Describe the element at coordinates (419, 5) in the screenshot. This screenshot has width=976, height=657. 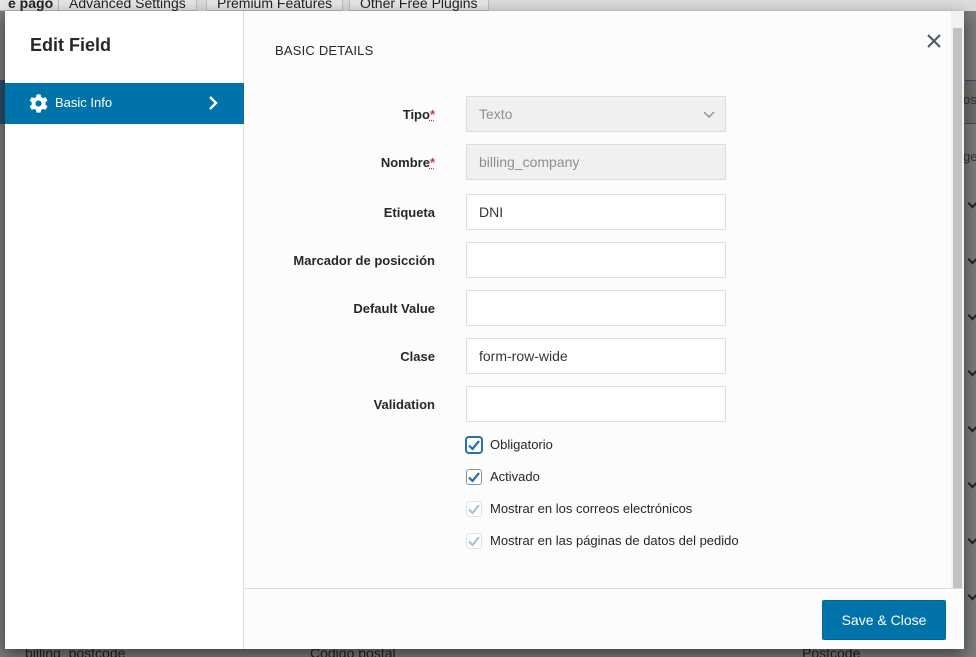
I see `bg-tab-other-free-plugins: Other Free Plugins` at that location.